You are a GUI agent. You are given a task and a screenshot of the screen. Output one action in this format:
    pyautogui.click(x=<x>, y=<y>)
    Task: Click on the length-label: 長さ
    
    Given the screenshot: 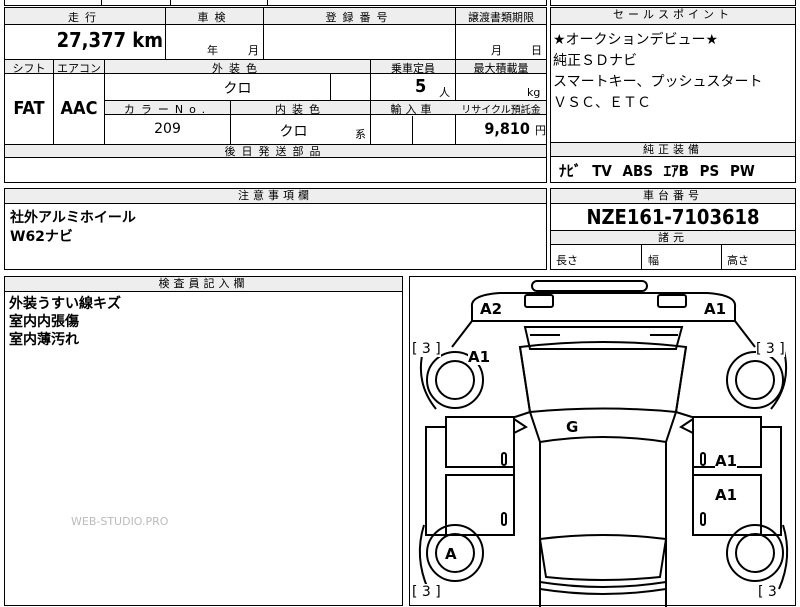 What is the action you would take?
    pyautogui.click(x=567, y=260)
    